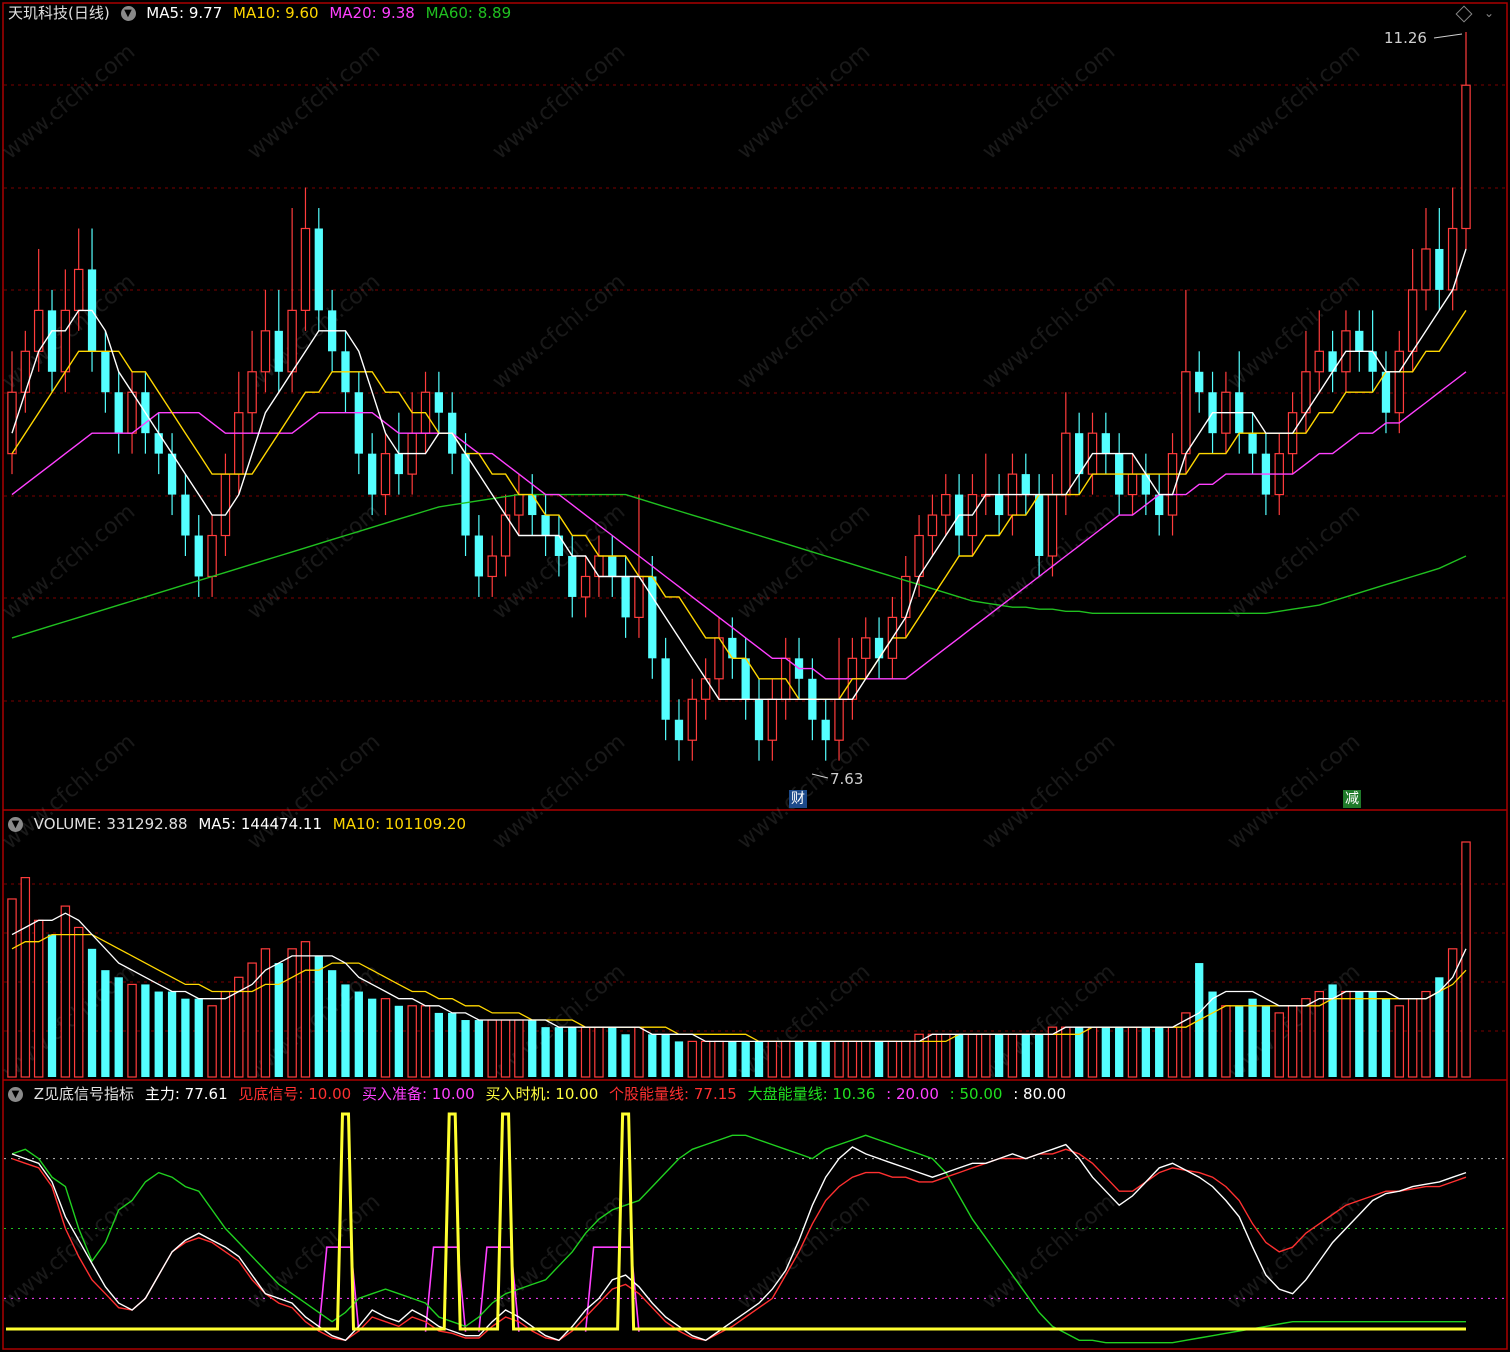  I want to click on buy-timing-label: 买入时机: 10.00, so click(542, 1094).